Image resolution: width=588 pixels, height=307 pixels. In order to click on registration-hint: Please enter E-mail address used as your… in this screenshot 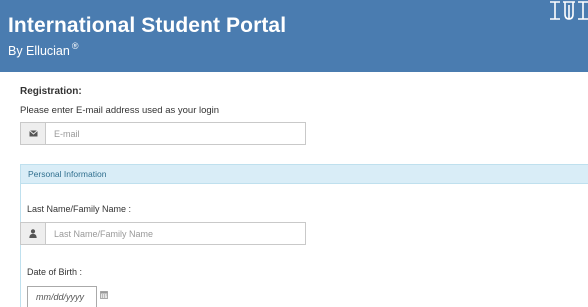, I will do `click(120, 110)`.